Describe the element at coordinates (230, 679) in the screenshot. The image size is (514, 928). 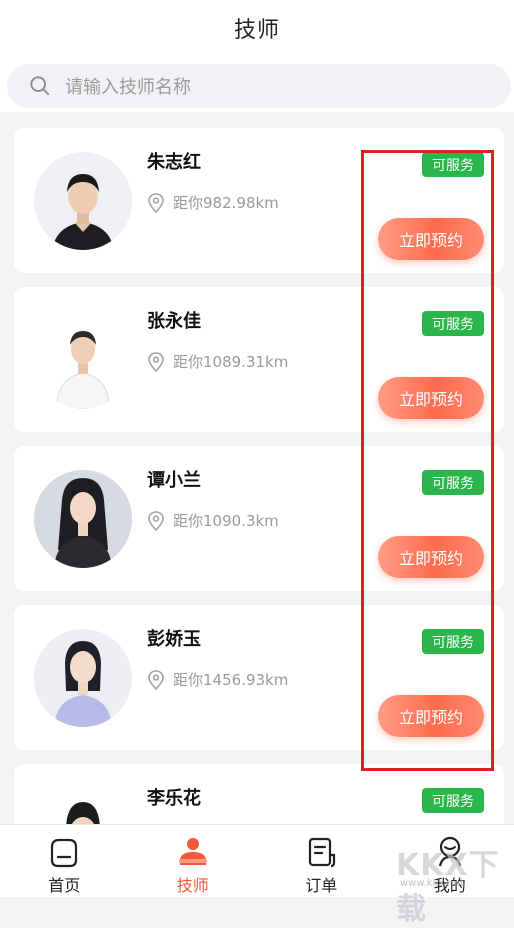
I see `distance-text: 距你1456.93km` at that location.